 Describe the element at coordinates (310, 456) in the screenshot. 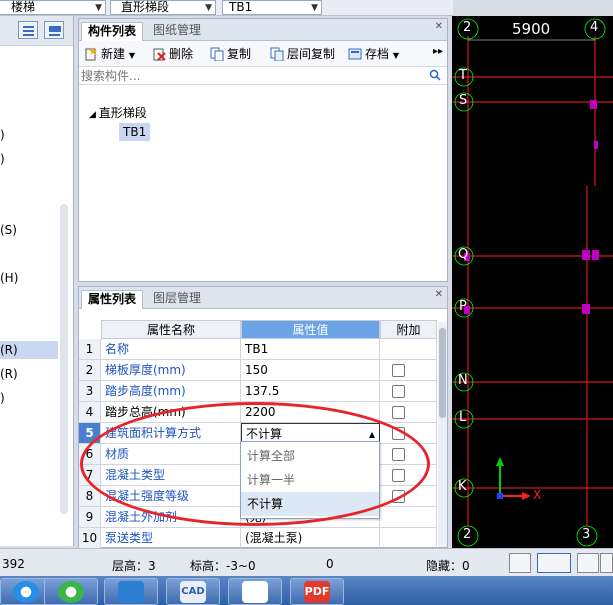

I see `option-calc-all: 计算全部` at that location.